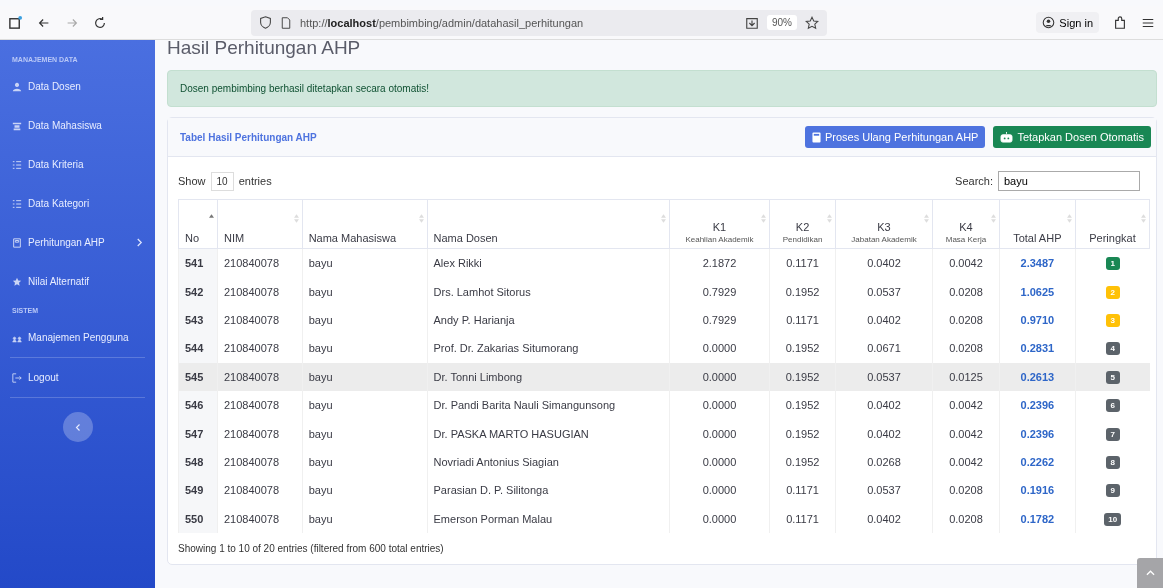 The height and width of the screenshot is (588, 1163). I want to click on column-header: Total AHP, so click(1037, 224).